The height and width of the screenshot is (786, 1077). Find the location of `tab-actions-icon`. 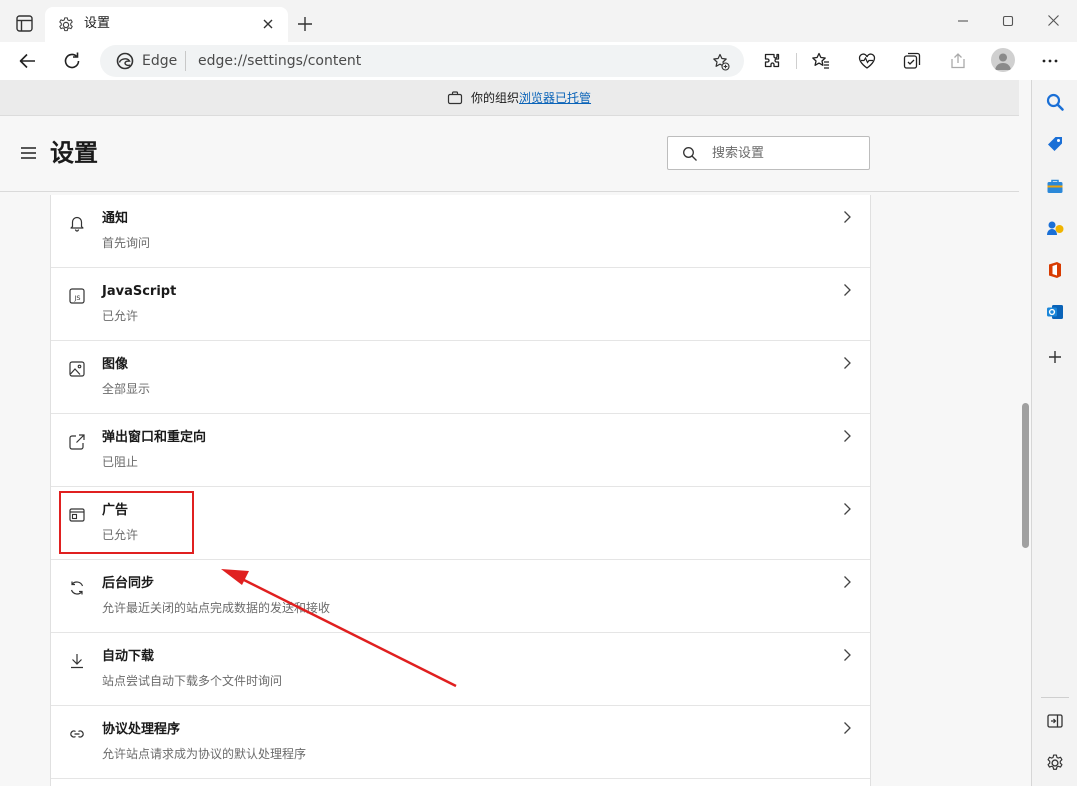

tab-actions-icon is located at coordinates (25, 24).